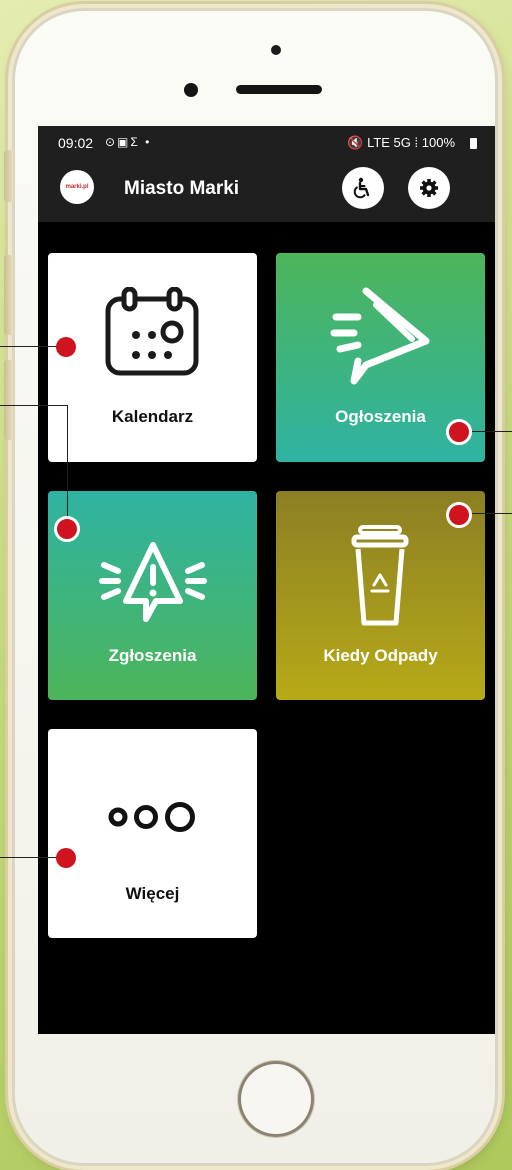  I want to click on tile-wiecej: Więcej, so click(152, 833).